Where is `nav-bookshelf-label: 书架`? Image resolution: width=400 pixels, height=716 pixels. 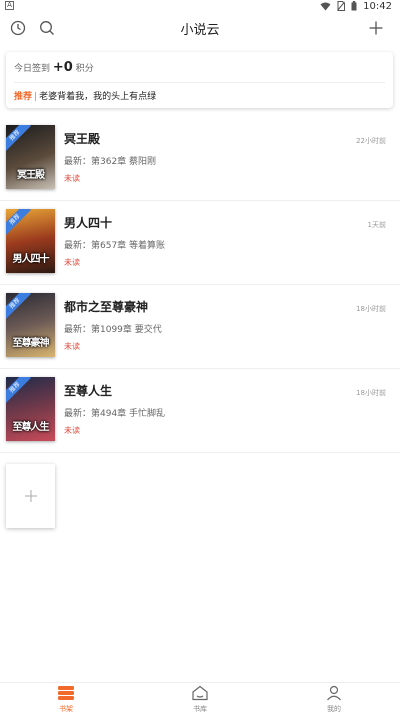
nav-bookshelf-label: 书架 is located at coordinates (66, 709).